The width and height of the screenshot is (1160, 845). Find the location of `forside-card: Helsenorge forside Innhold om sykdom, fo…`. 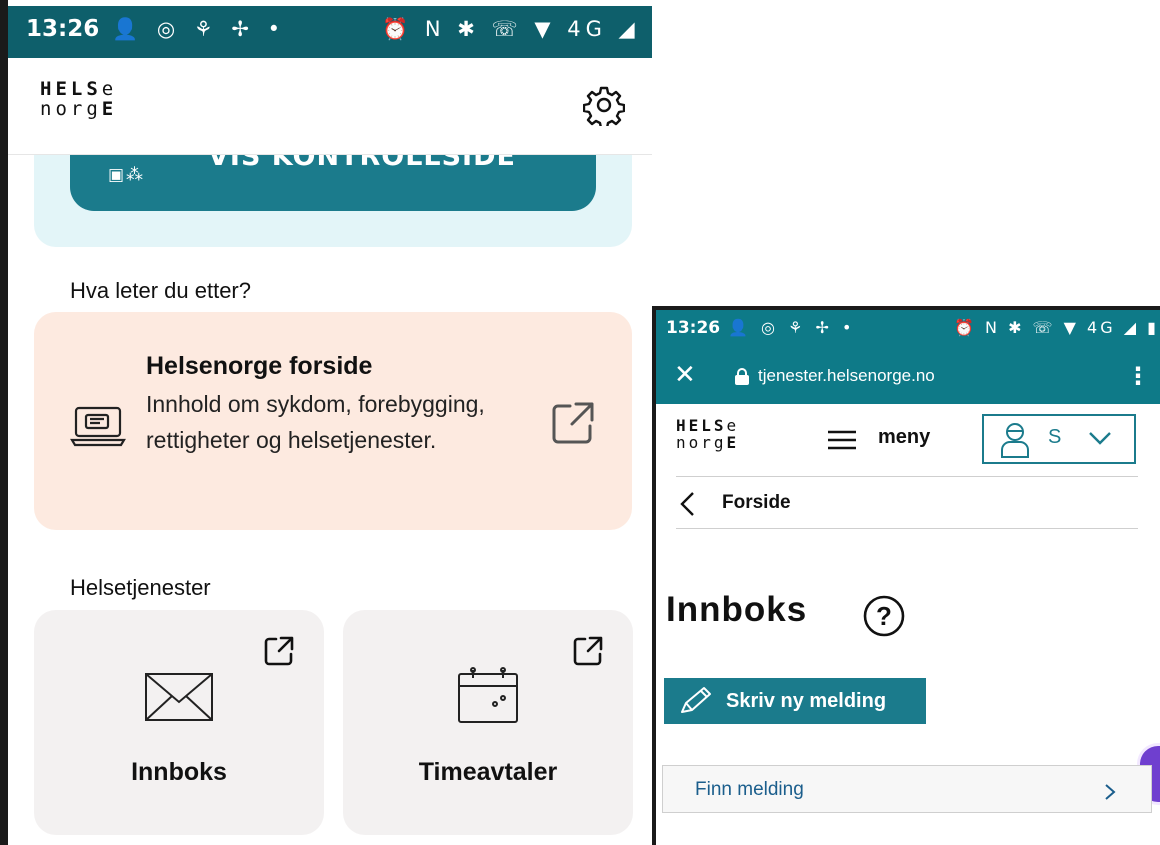

forside-card: Helsenorge forside Innhold om sykdom, fo… is located at coordinates (333, 421).